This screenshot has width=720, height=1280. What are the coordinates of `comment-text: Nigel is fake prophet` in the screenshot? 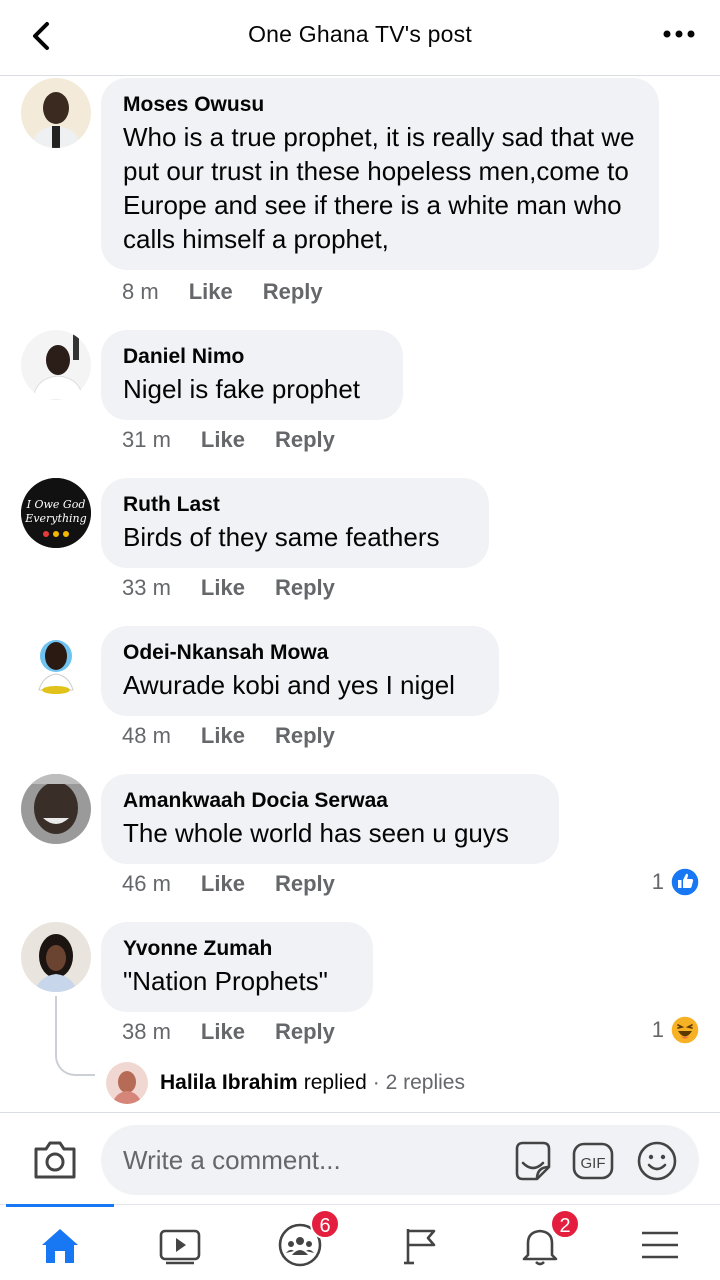 It's located at (242, 389).